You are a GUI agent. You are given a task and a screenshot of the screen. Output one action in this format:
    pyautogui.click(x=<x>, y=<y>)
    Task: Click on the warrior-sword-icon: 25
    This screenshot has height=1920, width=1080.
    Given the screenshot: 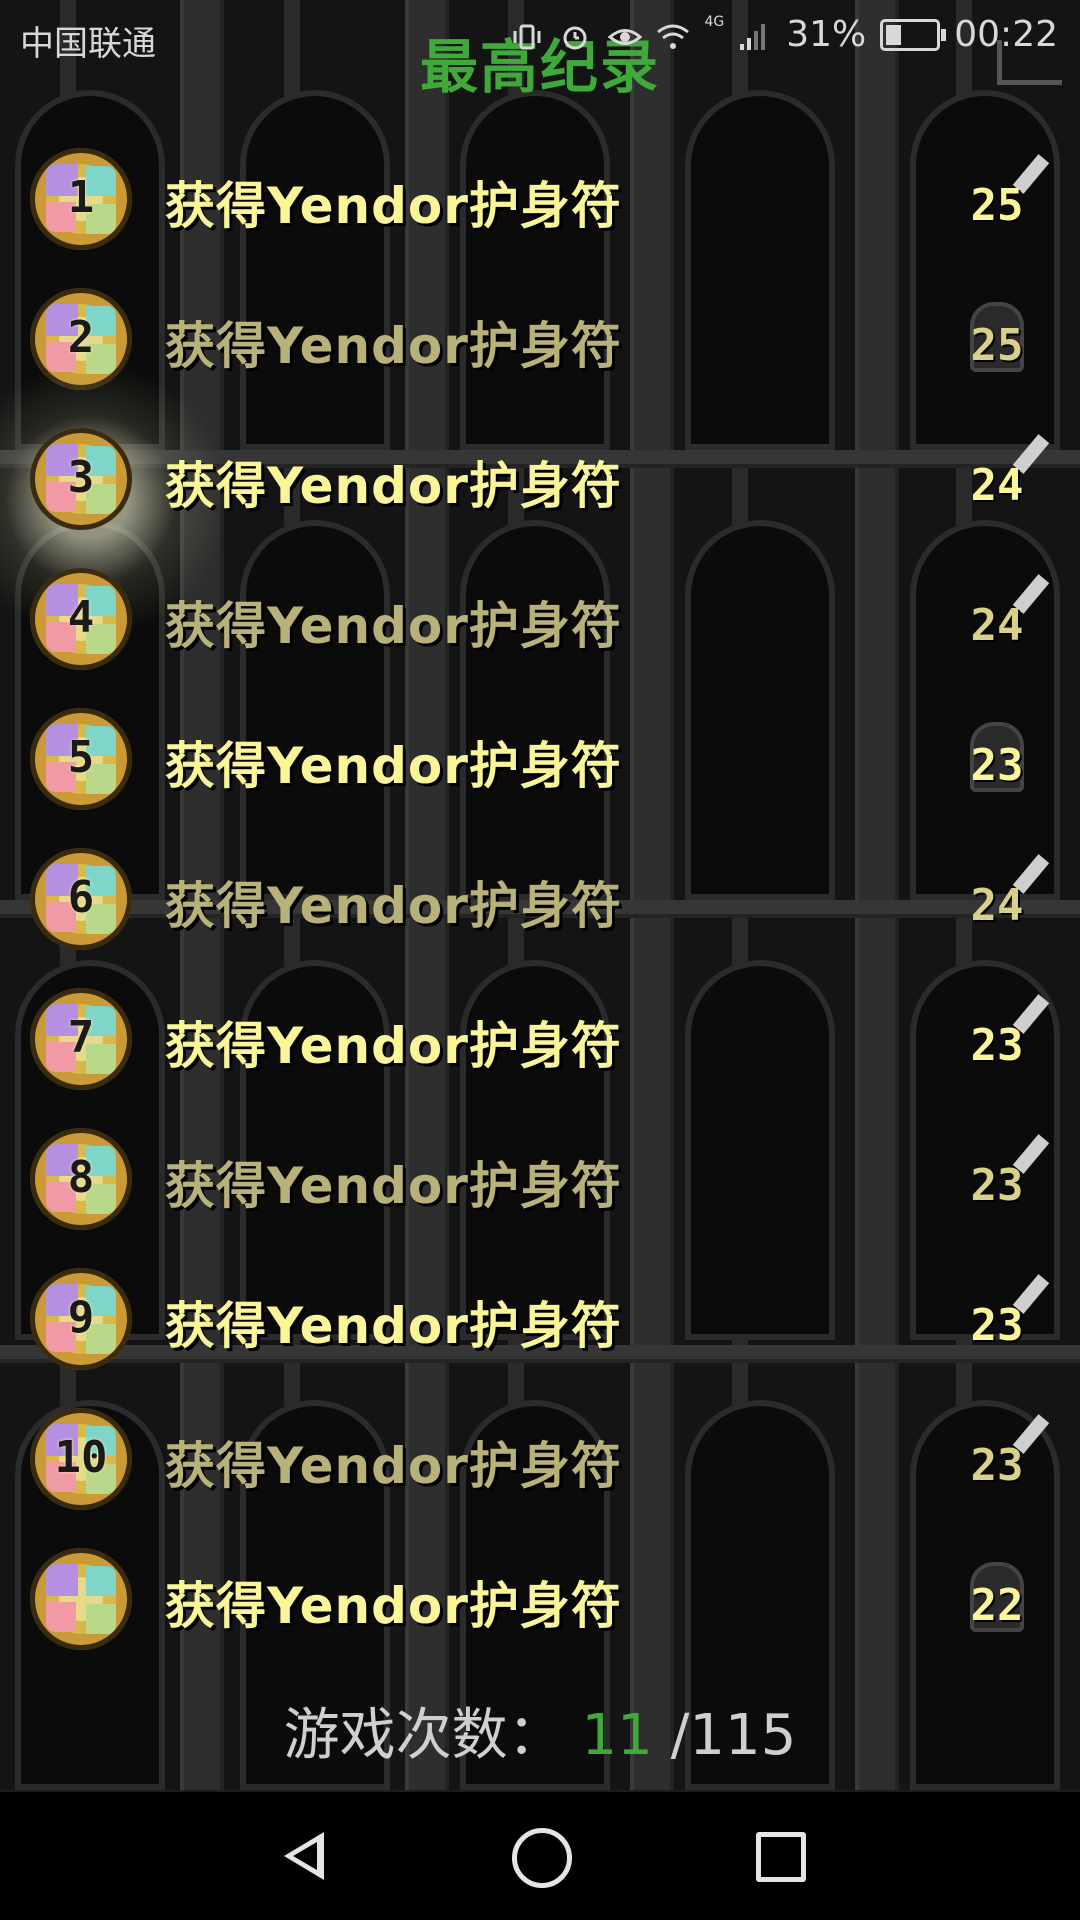 What is the action you would take?
    pyautogui.click(x=1005, y=198)
    